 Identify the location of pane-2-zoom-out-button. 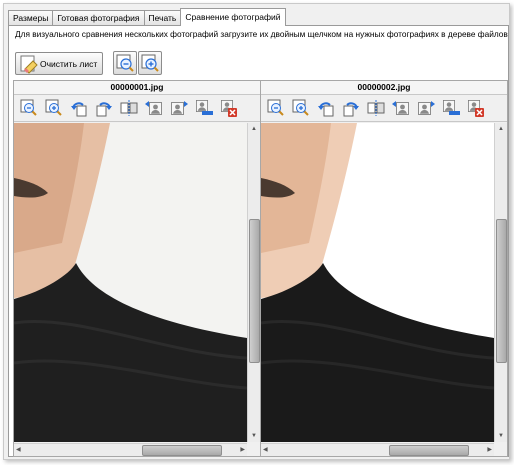
(276, 108).